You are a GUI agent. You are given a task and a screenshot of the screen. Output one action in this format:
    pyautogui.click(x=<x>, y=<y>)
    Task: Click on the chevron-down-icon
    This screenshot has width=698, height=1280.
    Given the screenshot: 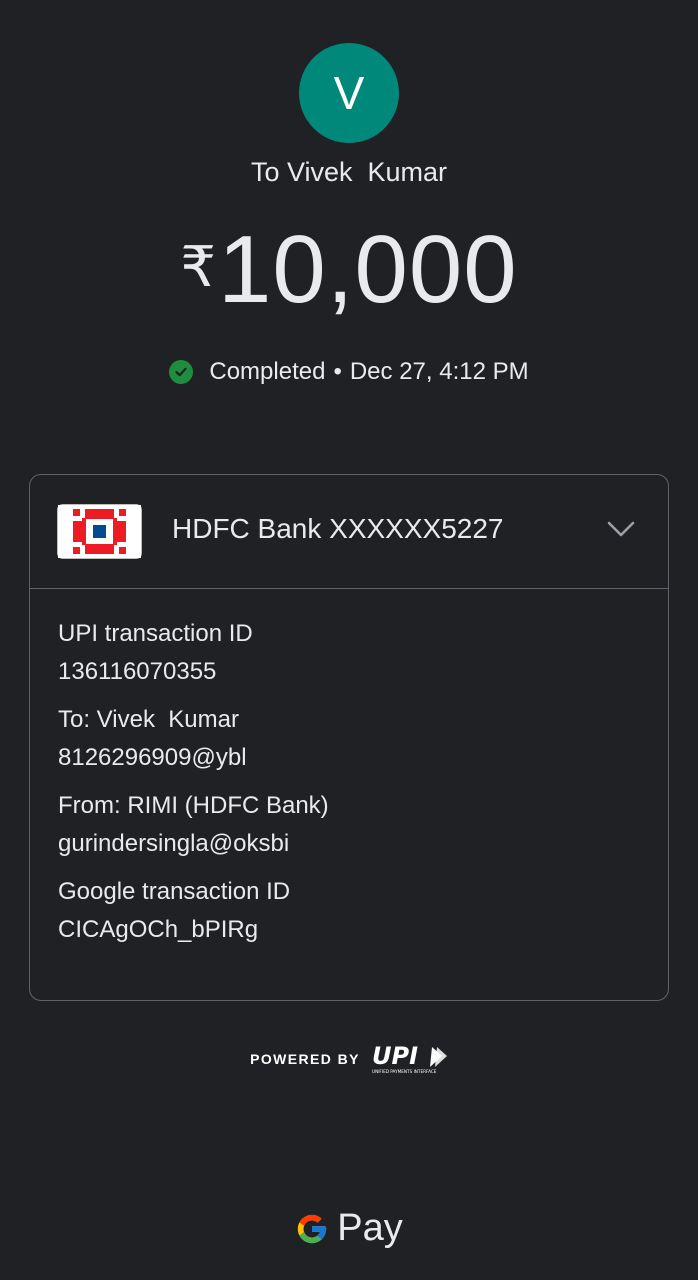 What is the action you would take?
    pyautogui.click(x=621, y=529)
    